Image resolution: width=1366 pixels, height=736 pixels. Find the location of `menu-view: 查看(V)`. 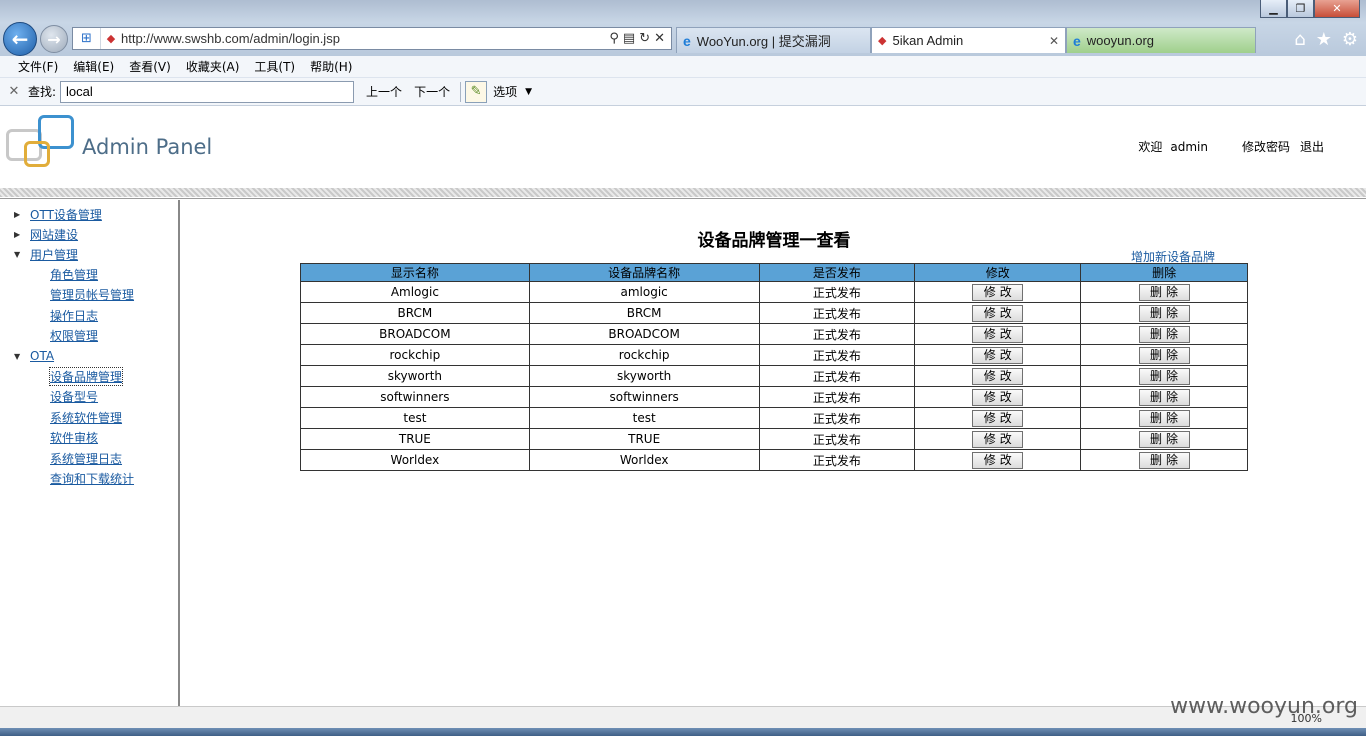

menu-view: 查看(V) is located at coordinates (150, 66).